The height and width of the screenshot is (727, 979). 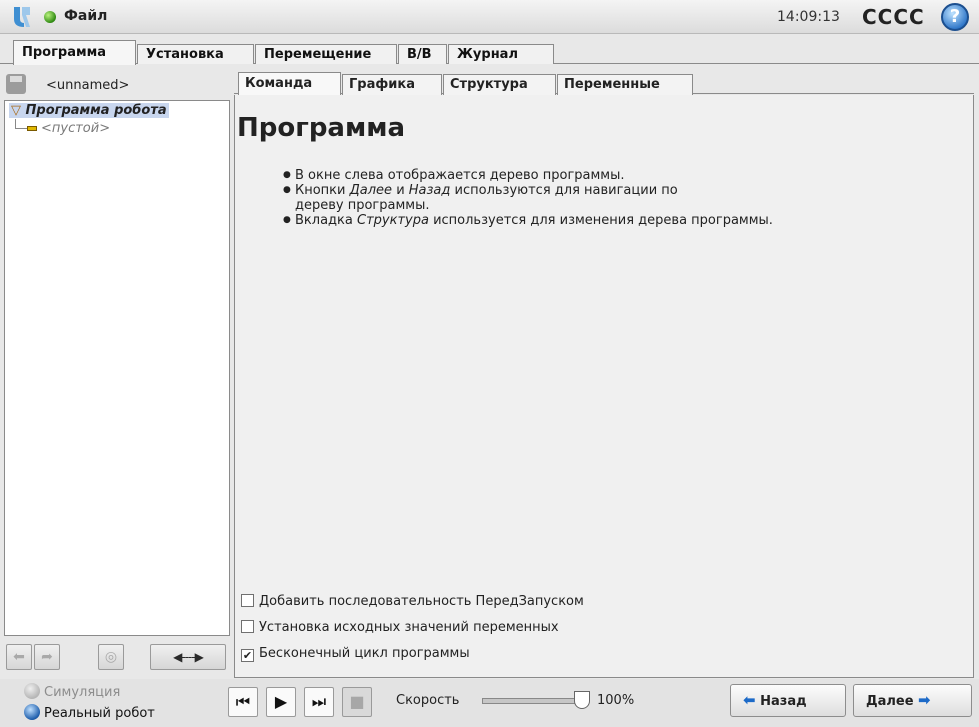 I want to click on stop-icon: ■, so click(x=357, y=702).